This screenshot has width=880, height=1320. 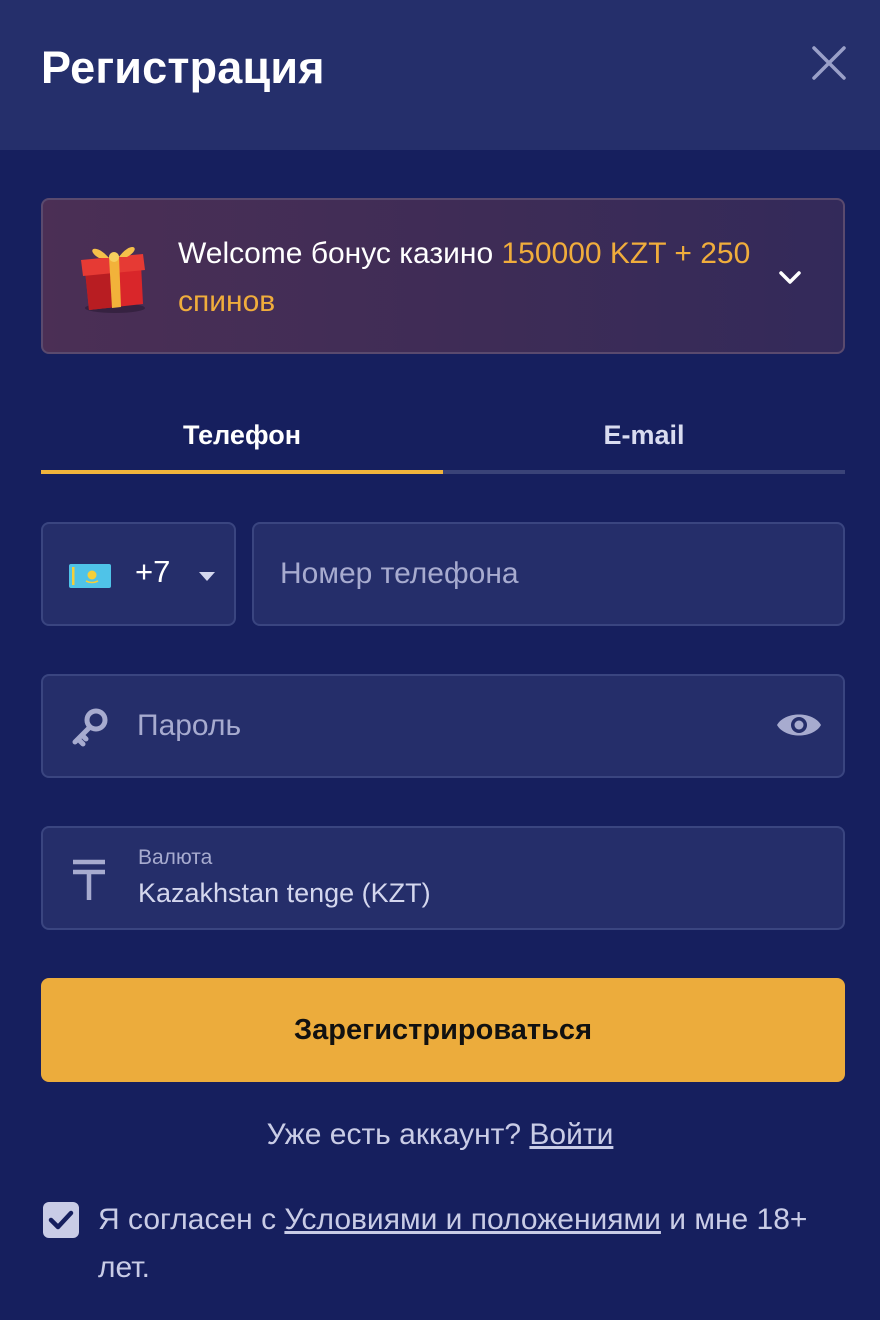 What do you see at coordinates (90, 576) in the screenshot?
I see `kazakhstan-flag-icon` at bounding box center [90, 576].